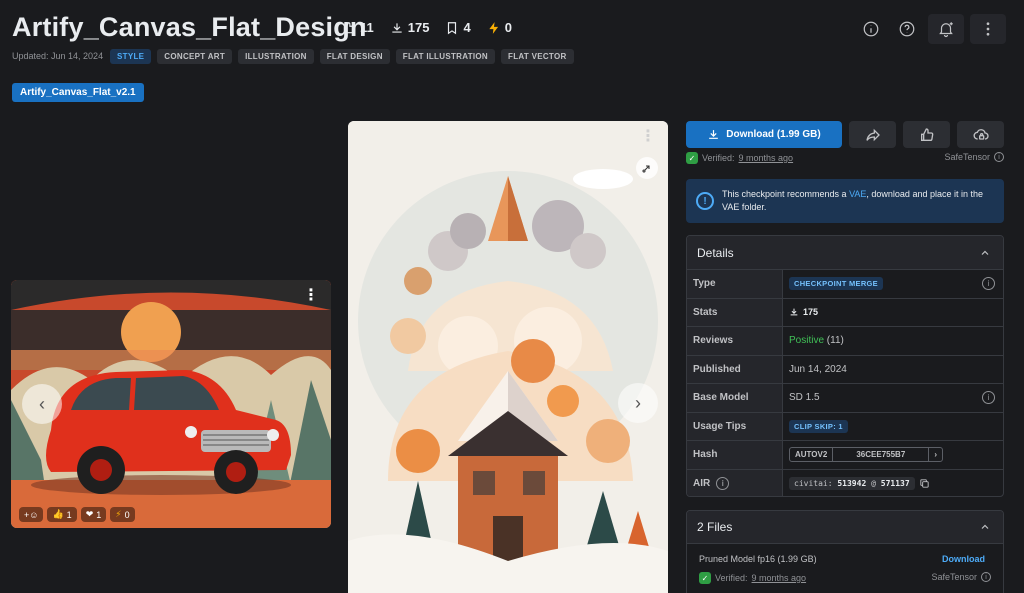 The width and height of the screenshot is (1024, 593). I want to click on help-button, so click(907, 29).